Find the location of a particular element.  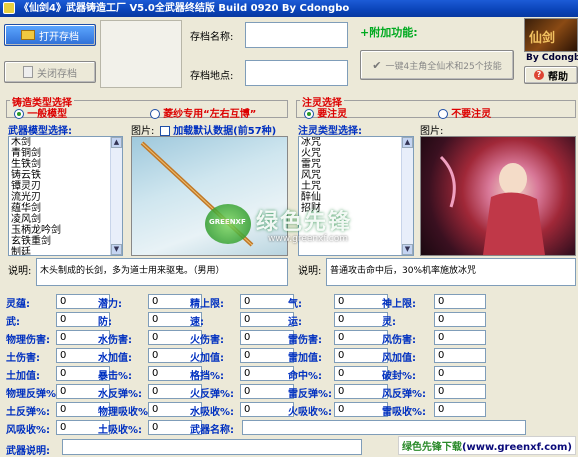

watermark-url: www.greenxf.com is located at coordinates (308, 239).